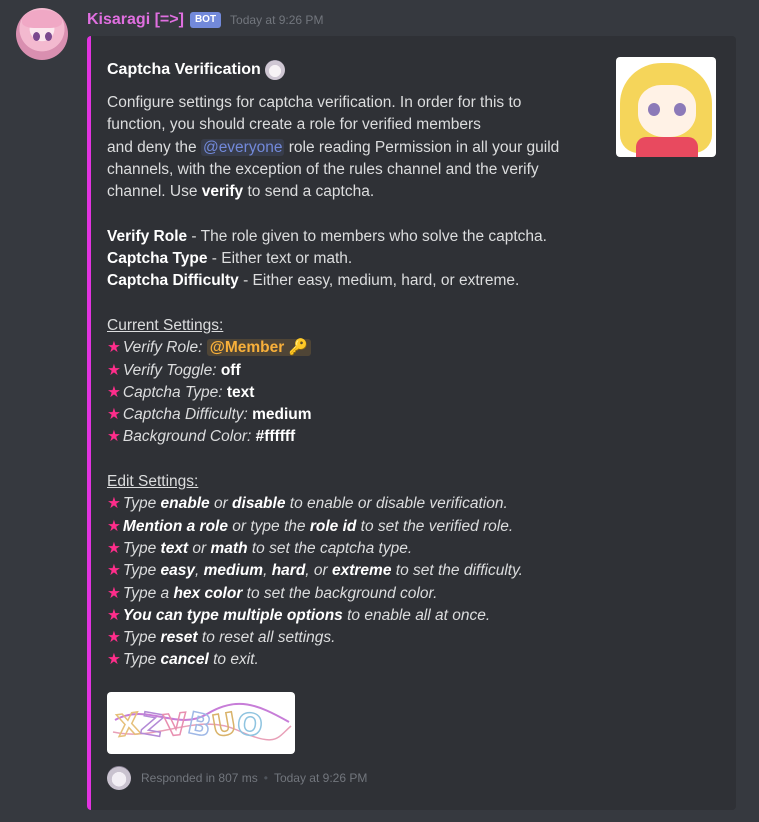 The width and height of the screenshot is (759, 822). Describe the element at coordinates (309, 192) in the screenshot. I see `desc-text: to send a captcha.` at that location.